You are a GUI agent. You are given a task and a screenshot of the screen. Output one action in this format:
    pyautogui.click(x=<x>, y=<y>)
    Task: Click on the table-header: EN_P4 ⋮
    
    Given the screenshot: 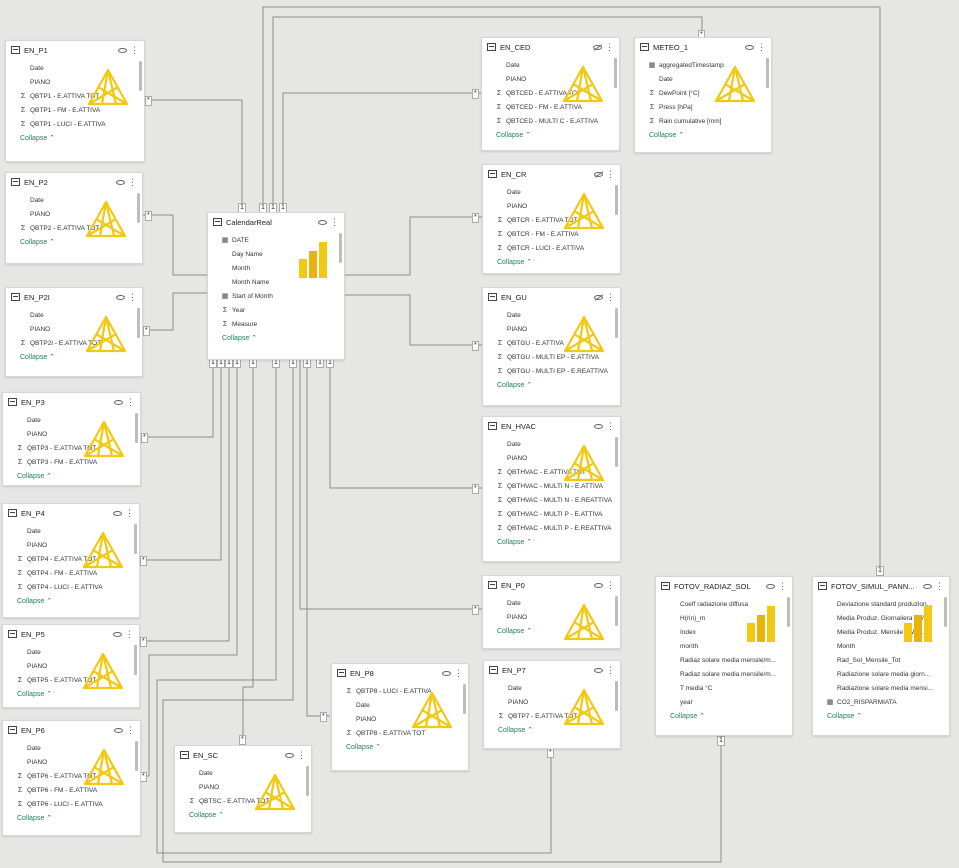 What is the action you would take?
    pyautogui.click(x=71, y=513)
    